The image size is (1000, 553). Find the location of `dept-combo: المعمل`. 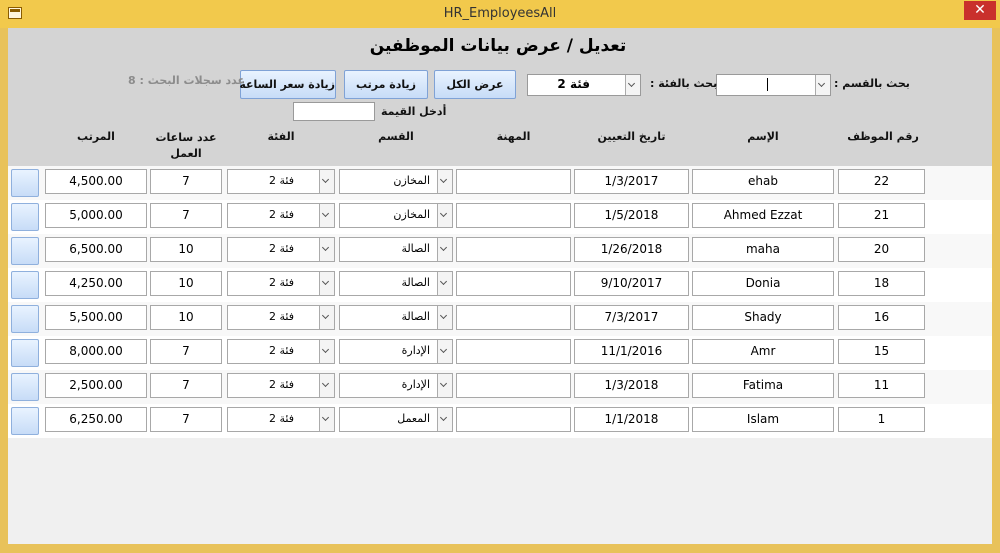

dept-combo: المعمل is located at coordinates (396, 419).